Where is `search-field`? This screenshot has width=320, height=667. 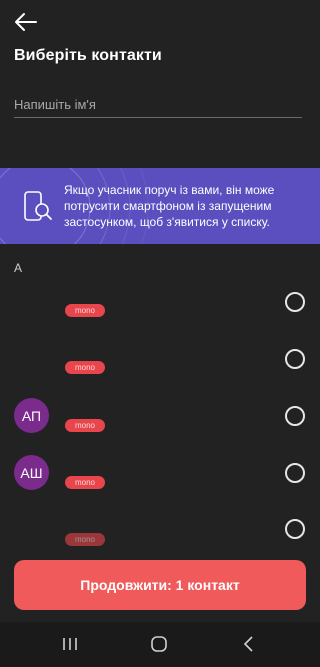
search-field is located at coordinates (158, 106).